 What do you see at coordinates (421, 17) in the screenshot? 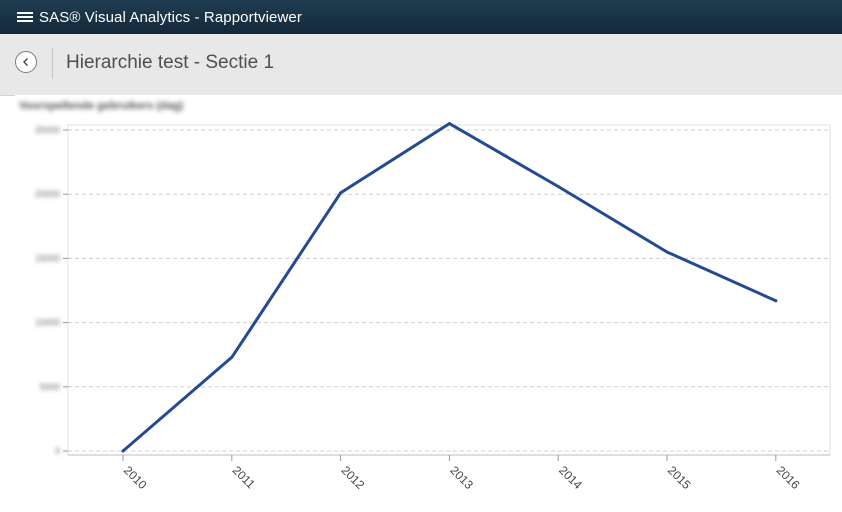
I see `title-bar: SAS® Visual Analytics - Rapportviewer` at bounding box center [421, 17].